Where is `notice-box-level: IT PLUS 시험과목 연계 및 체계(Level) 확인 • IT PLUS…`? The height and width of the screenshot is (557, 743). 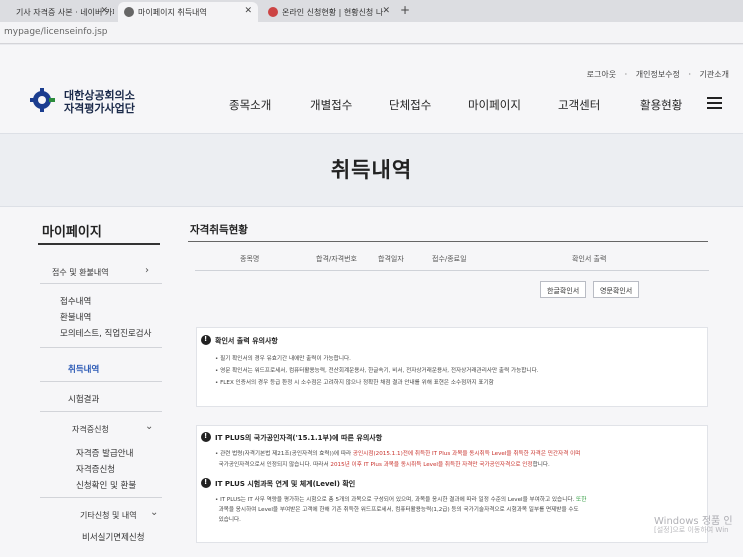 notice-box-level: IT PLUS 시험과목 연계 및 체계(Level) 확인 • IT PLUS… is located at coordinates (452, 508).